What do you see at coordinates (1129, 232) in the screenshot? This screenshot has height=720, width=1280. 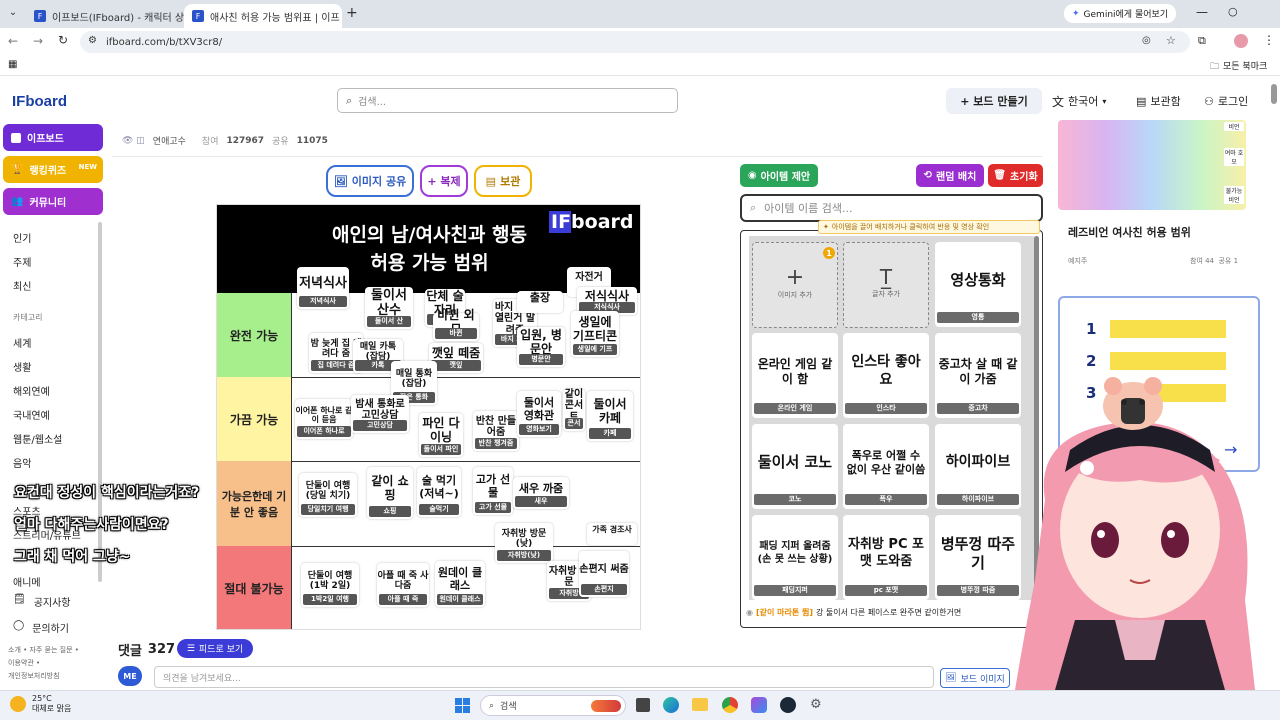 I see `related-board-title: 레즈비언 여사친 허용 범위` at bounding box center [1129, 232].